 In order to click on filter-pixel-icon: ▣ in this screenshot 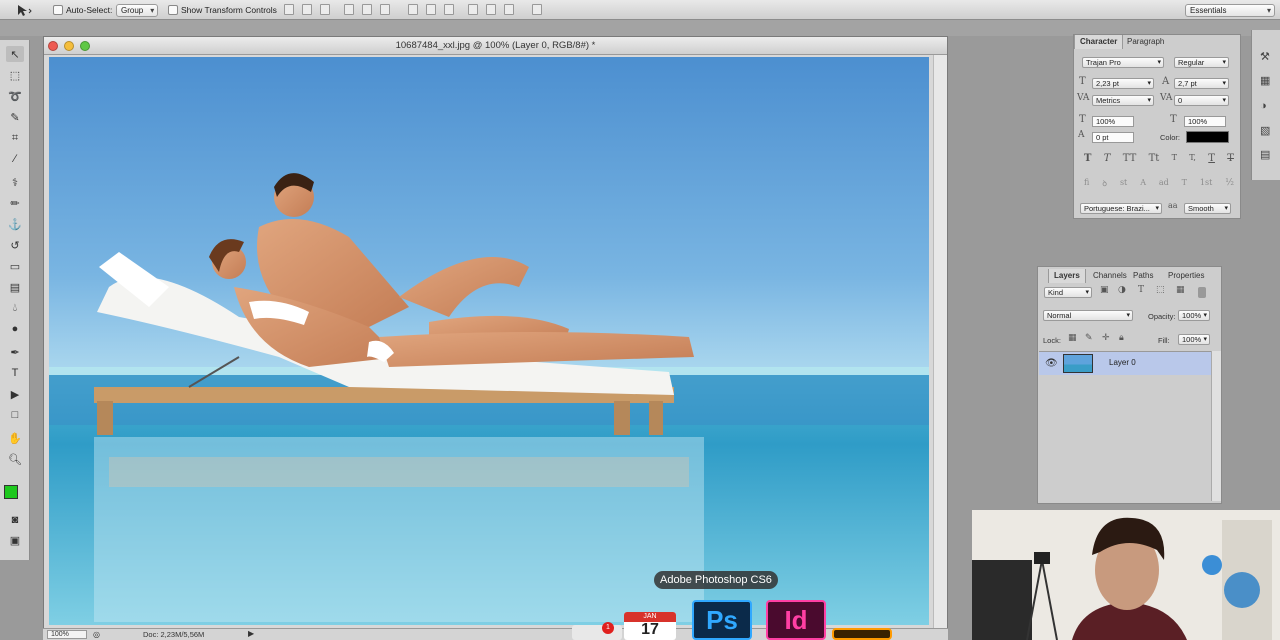, I will do `click(1104, 290)`.